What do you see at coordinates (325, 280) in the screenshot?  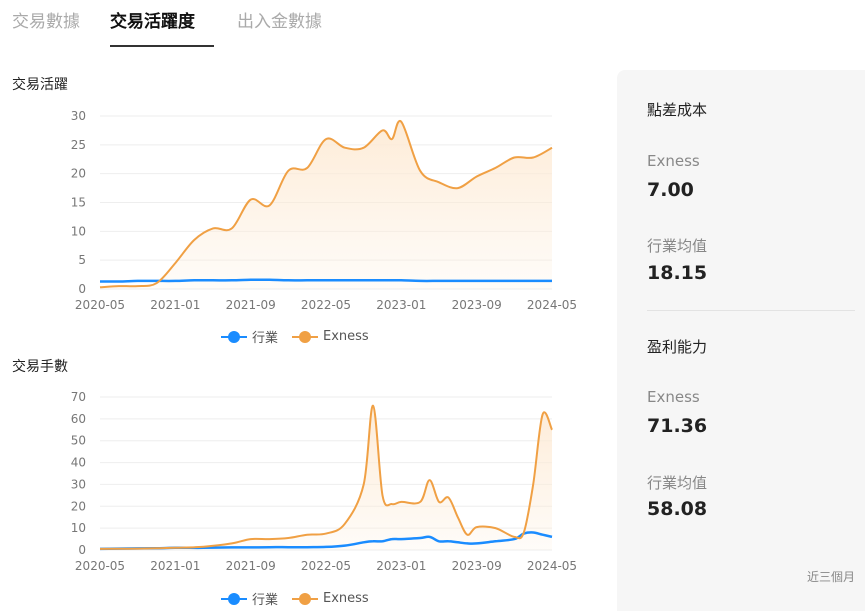 I see `industry-series-line` at bounding box center [325, 280].